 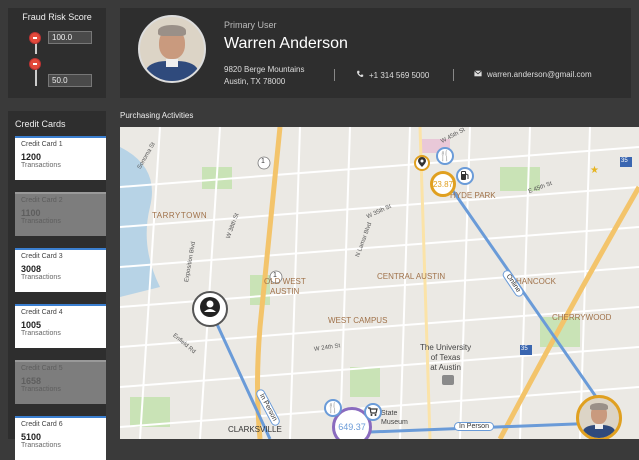 What do you see at coordinates (255, 81) in the screenshot?
I see `address-line2: Austin, TX 78000` at bounding box center [255, 81].